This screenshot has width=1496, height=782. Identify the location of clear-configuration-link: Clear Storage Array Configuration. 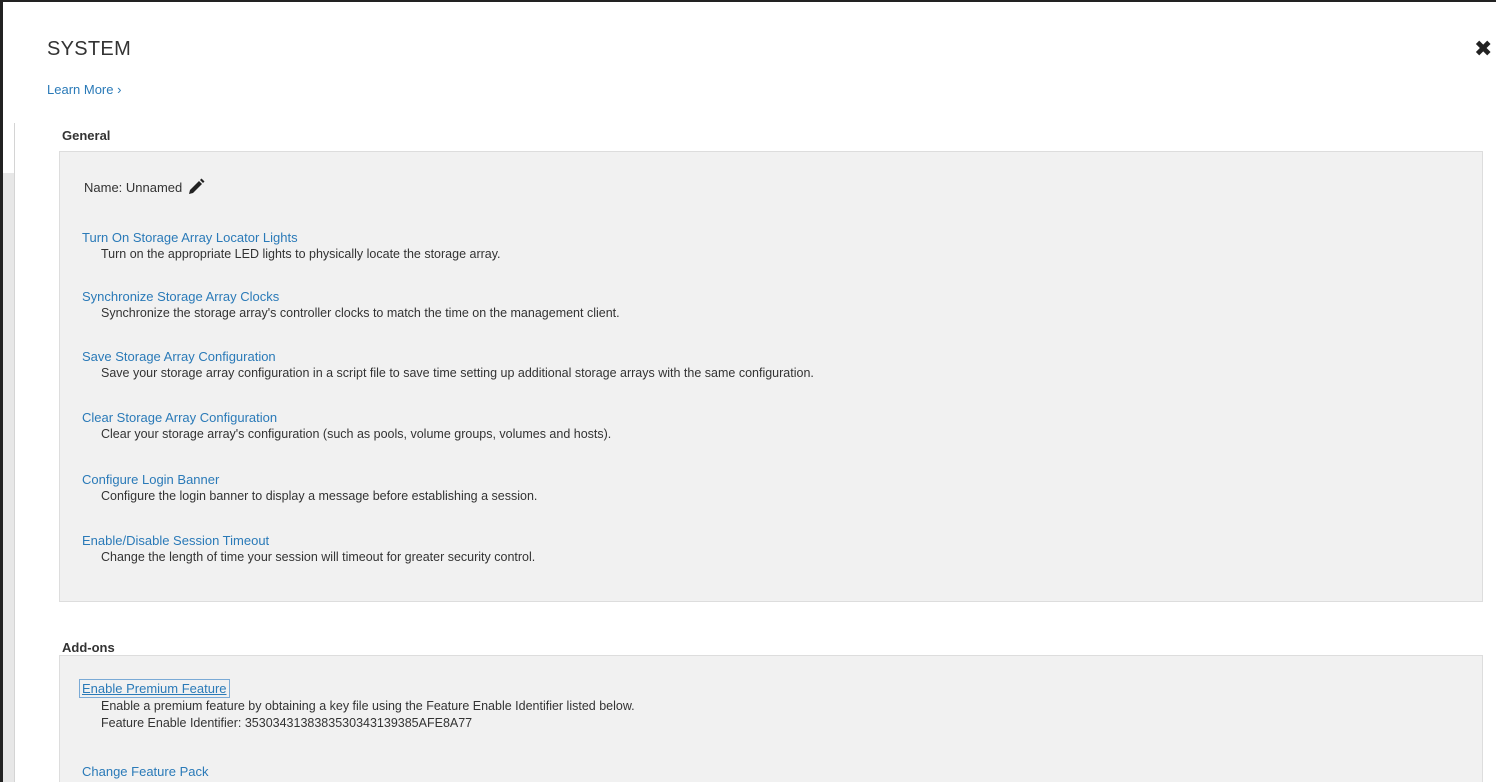
(346, 417).